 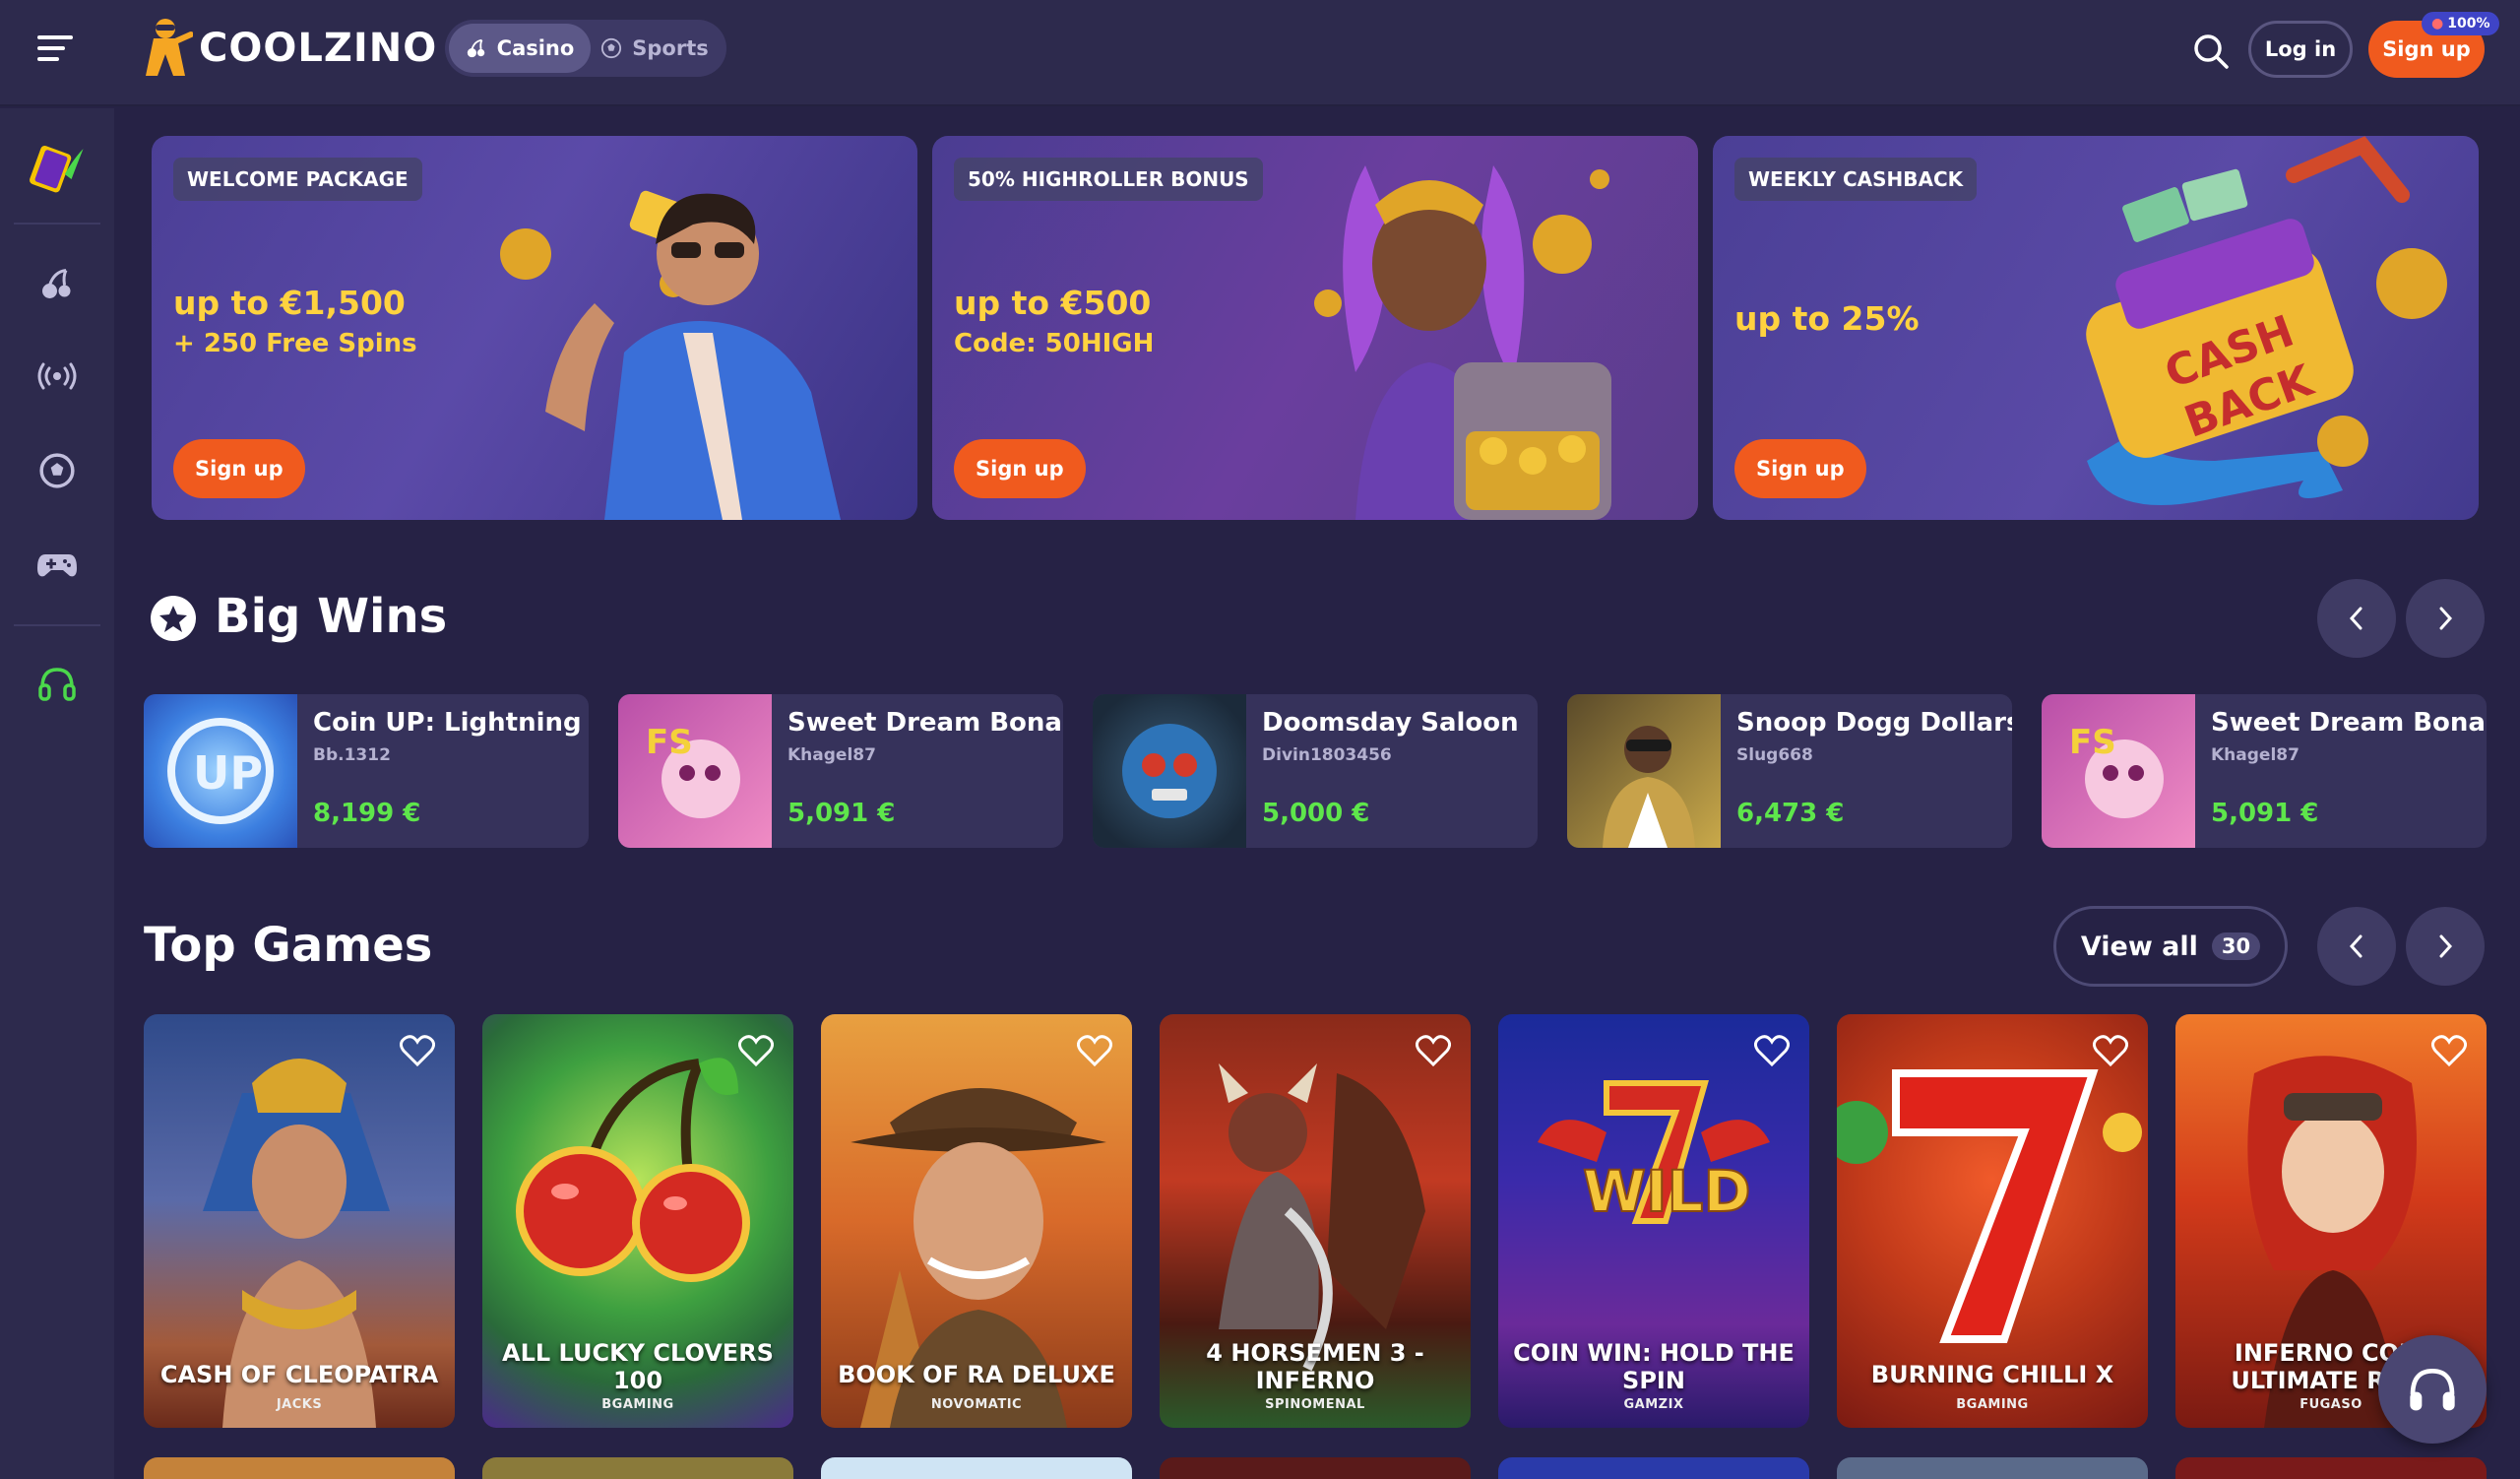 I want to click on game-provider: NOVOMATIC, so click(x=976, y=1404).